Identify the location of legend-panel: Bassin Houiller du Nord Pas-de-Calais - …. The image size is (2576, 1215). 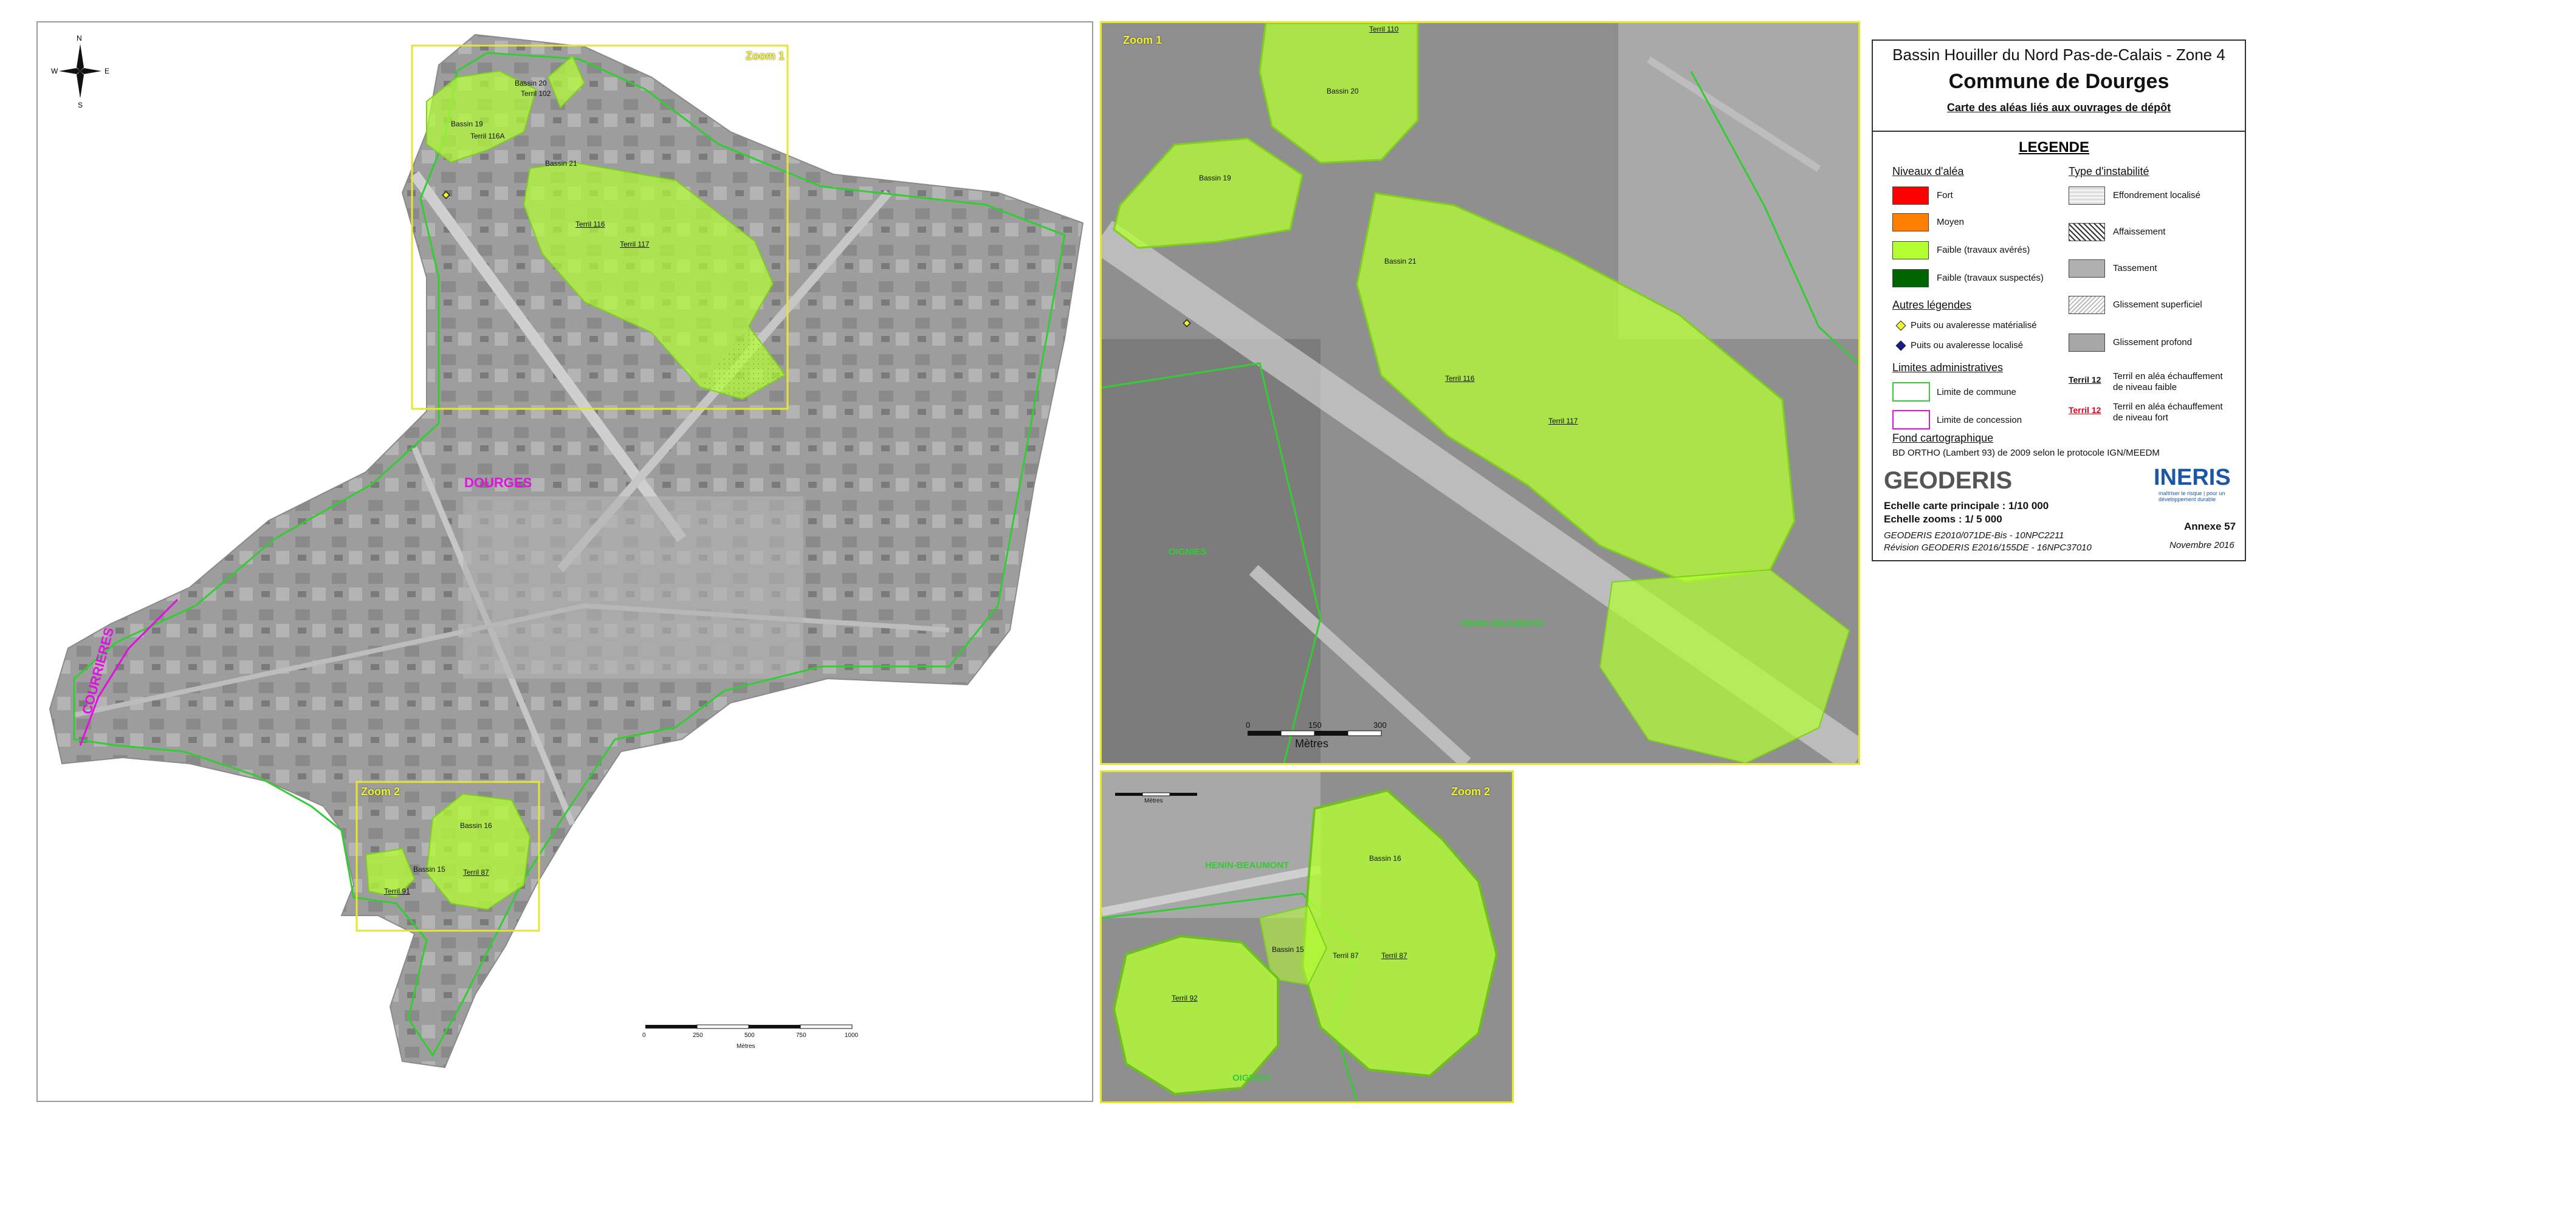
(2059, 300).